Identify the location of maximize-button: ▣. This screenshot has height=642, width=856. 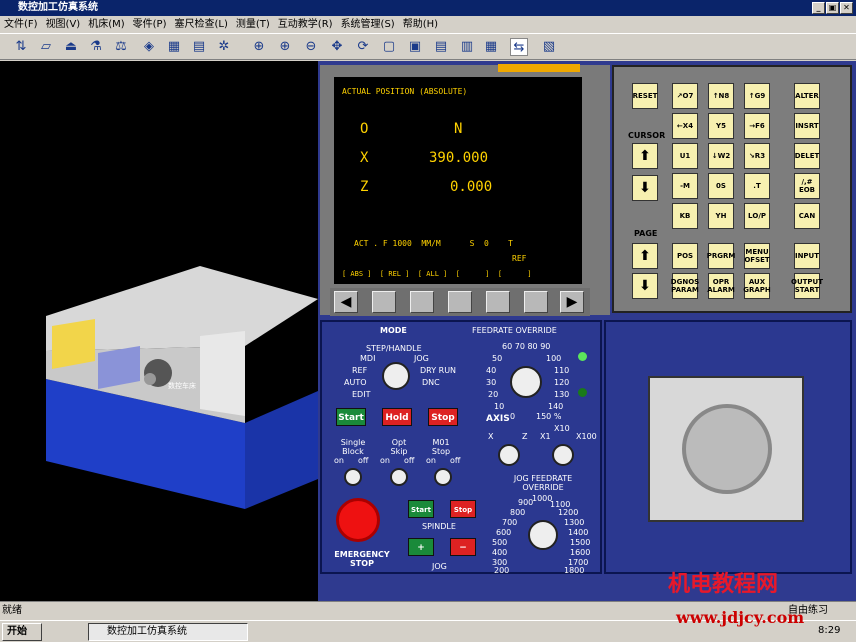
(832, 8).